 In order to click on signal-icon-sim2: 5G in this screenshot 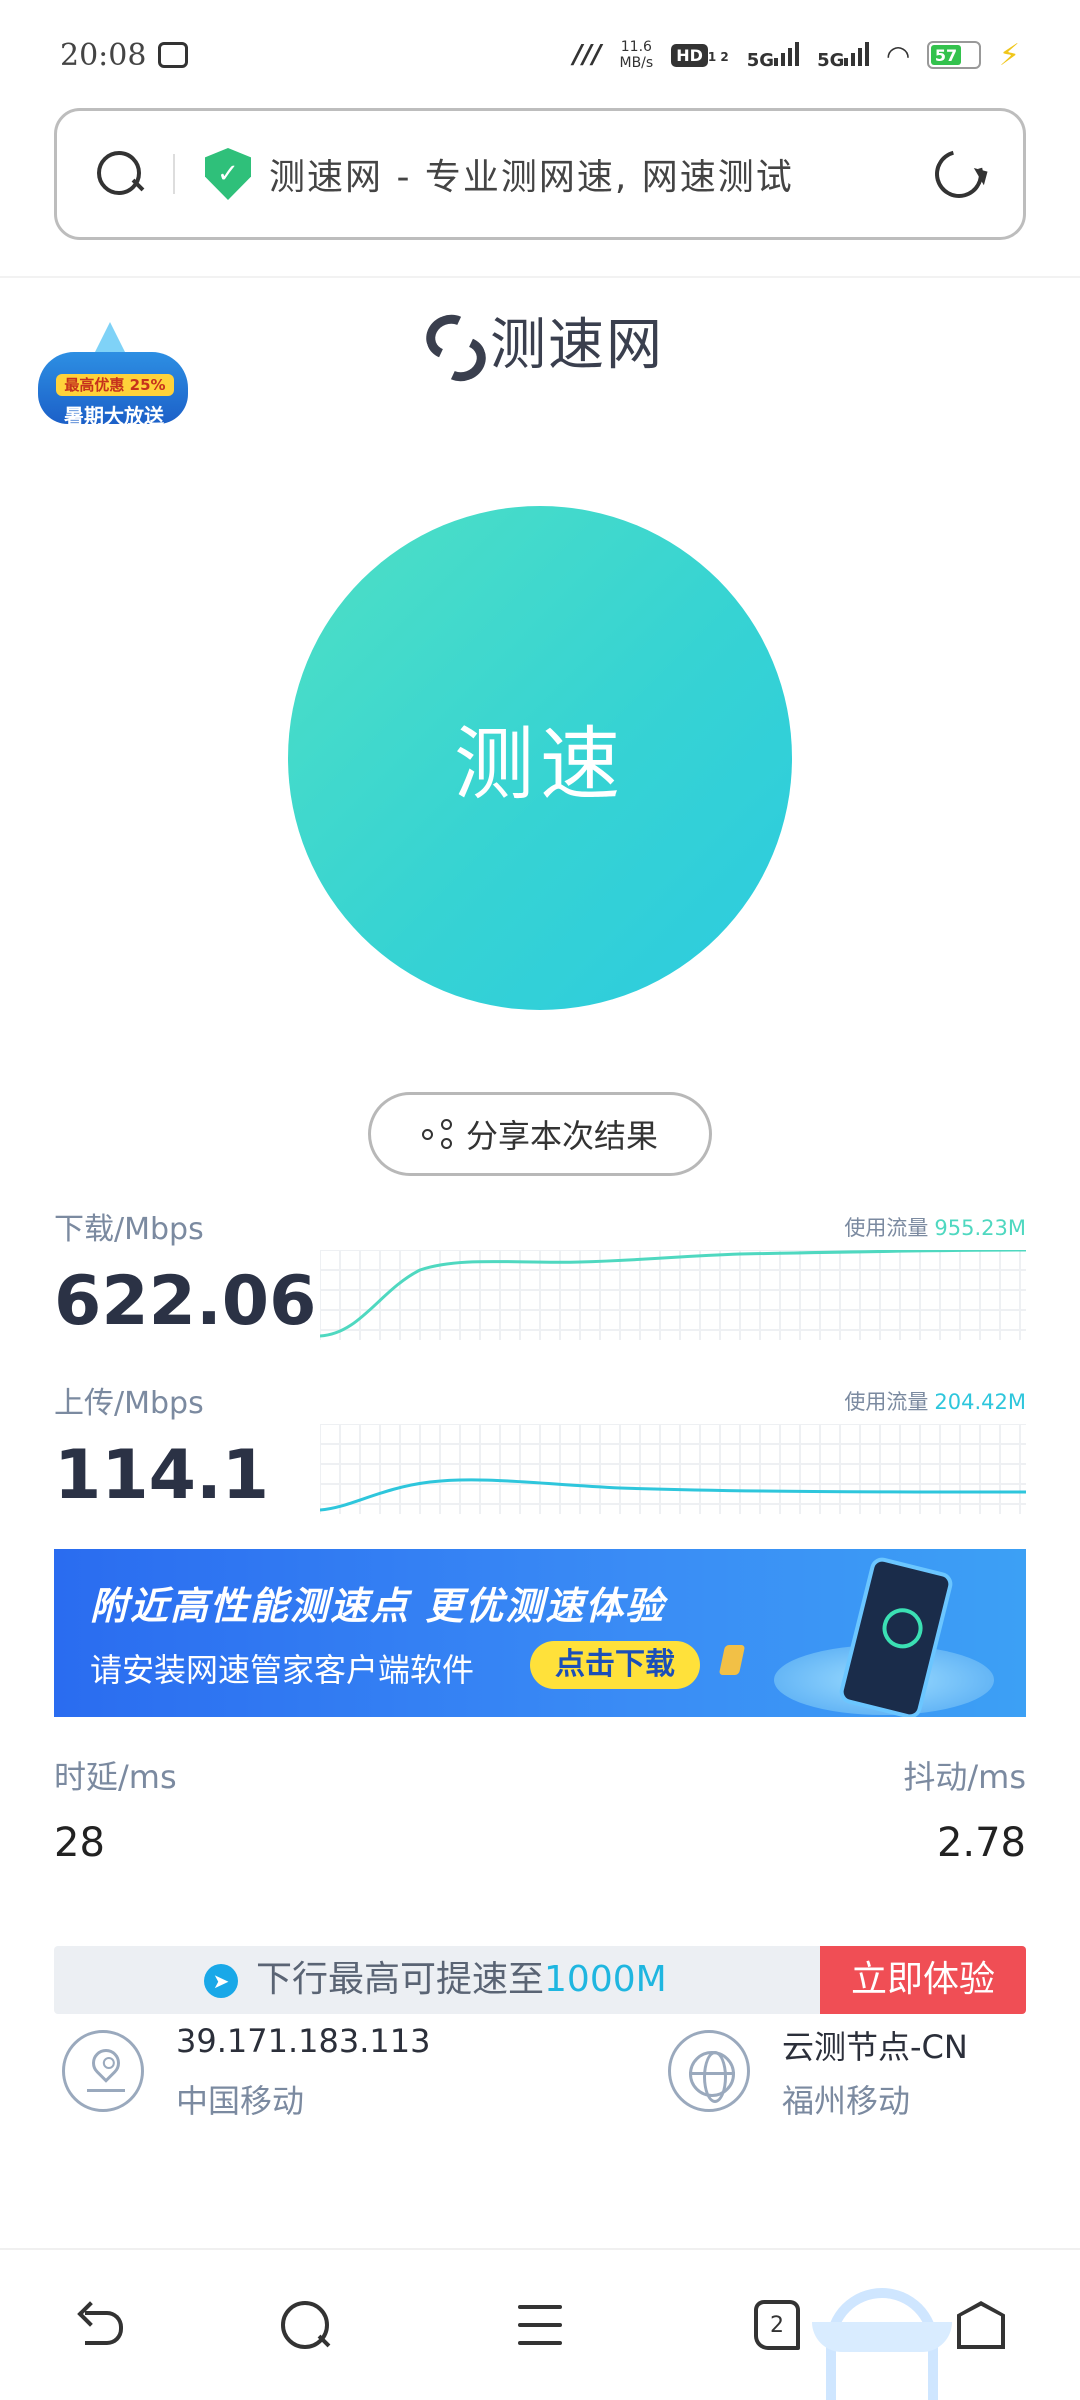, I will do `click(843, 55)`.